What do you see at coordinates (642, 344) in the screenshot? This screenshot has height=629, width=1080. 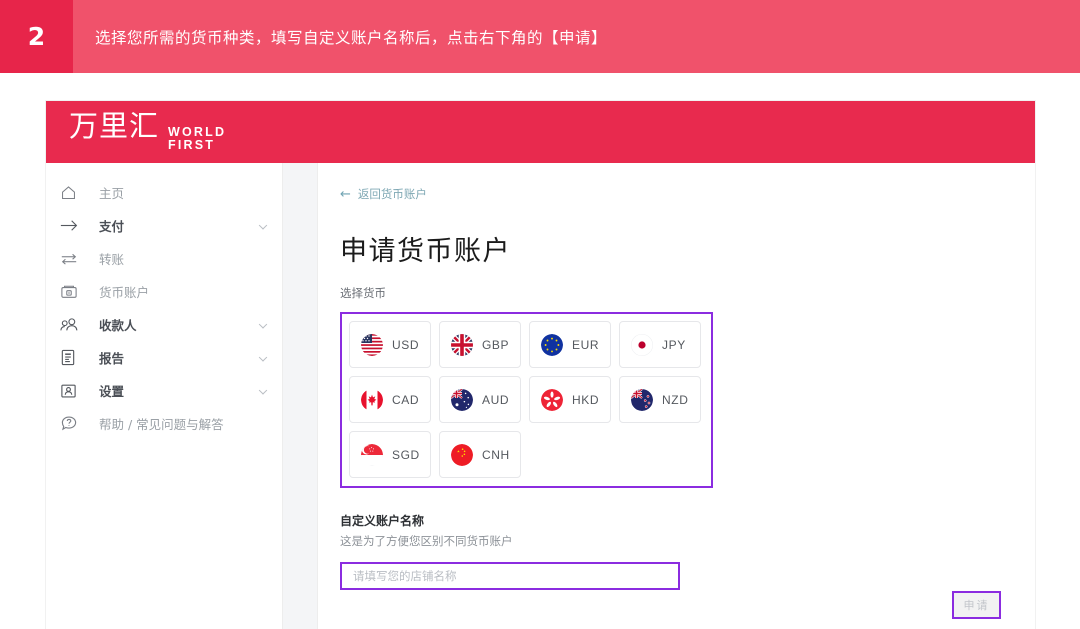 I see `flag-jp-icon` at bounding box center [642, 344].